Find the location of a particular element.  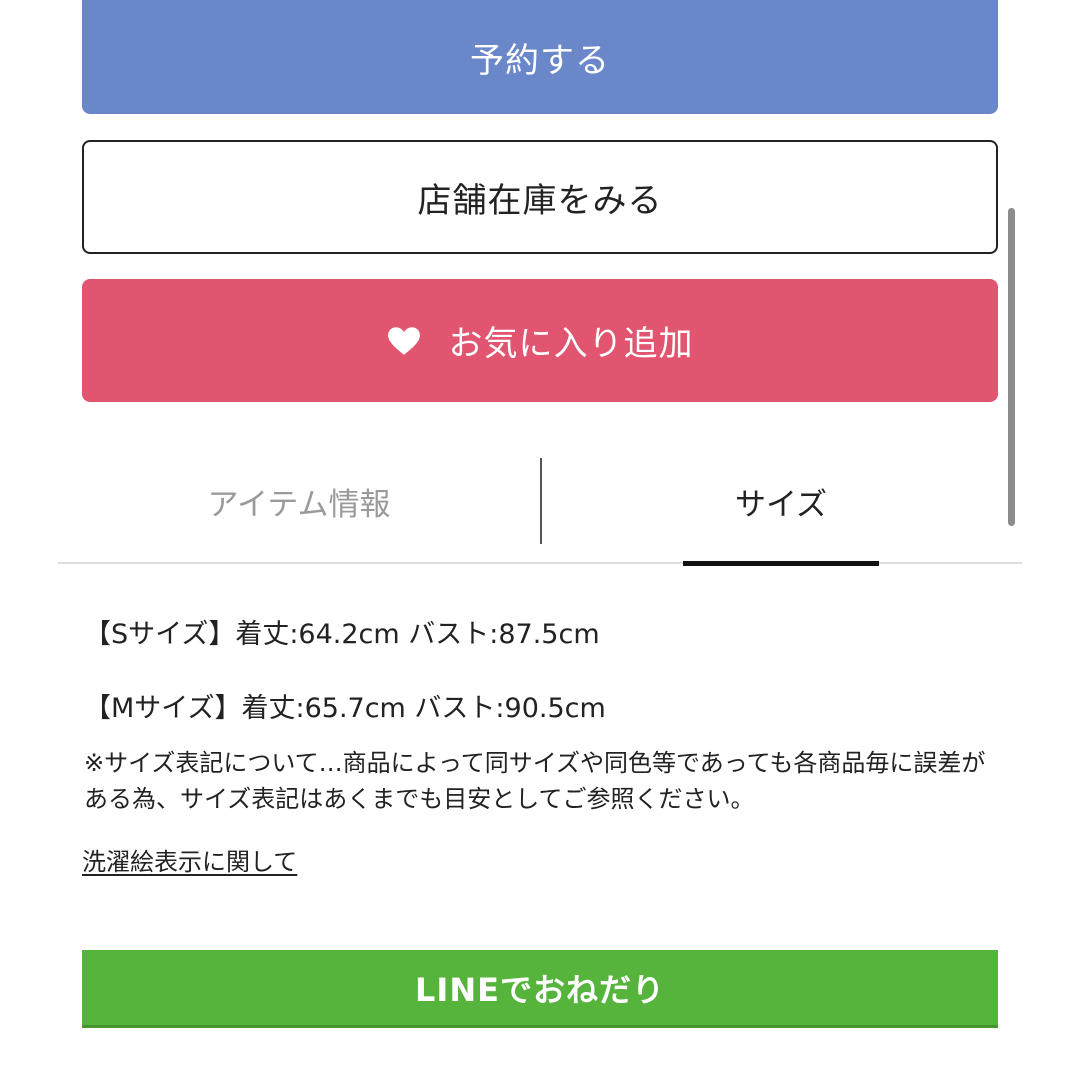

line-request-button-label: LINEでおねだり is located at coordinates (540, 989).